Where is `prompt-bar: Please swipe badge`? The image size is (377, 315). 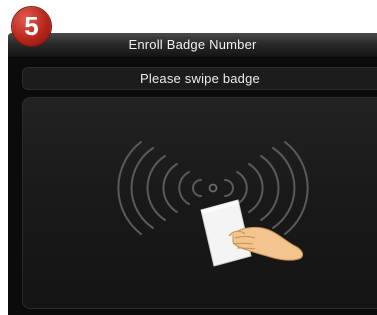 prompt-bar: Please swipe badge is located at coordinates (199, 78).